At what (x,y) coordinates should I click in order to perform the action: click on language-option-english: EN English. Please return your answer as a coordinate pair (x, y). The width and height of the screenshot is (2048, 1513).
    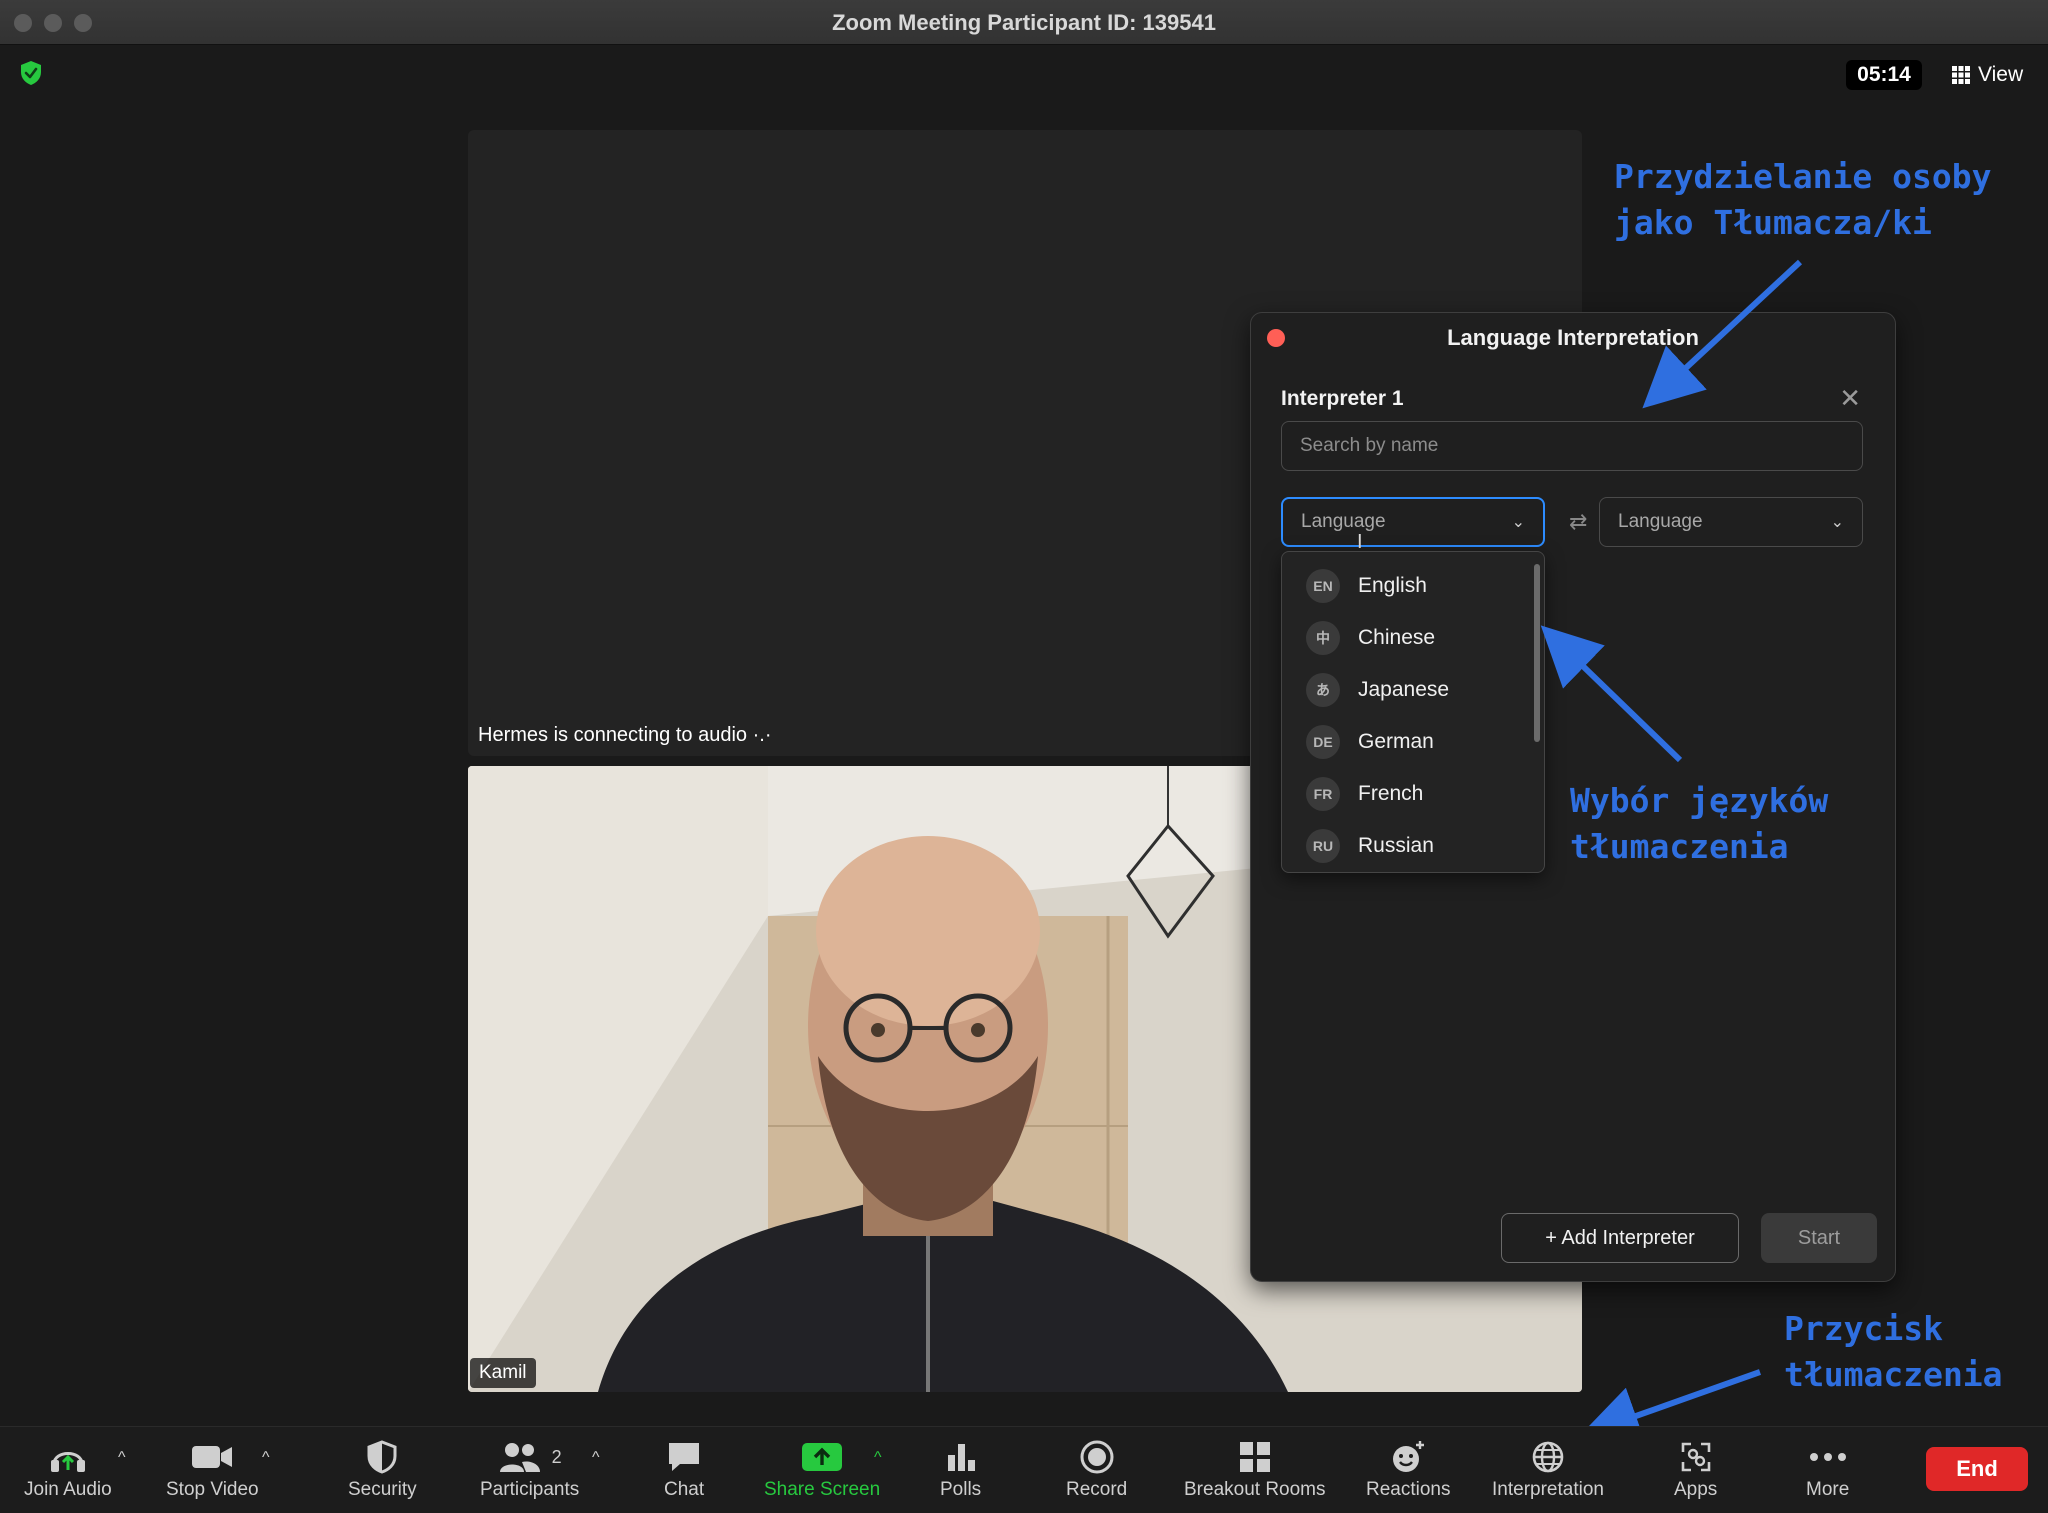
    Looking at the image, I should click on (1366, 586).